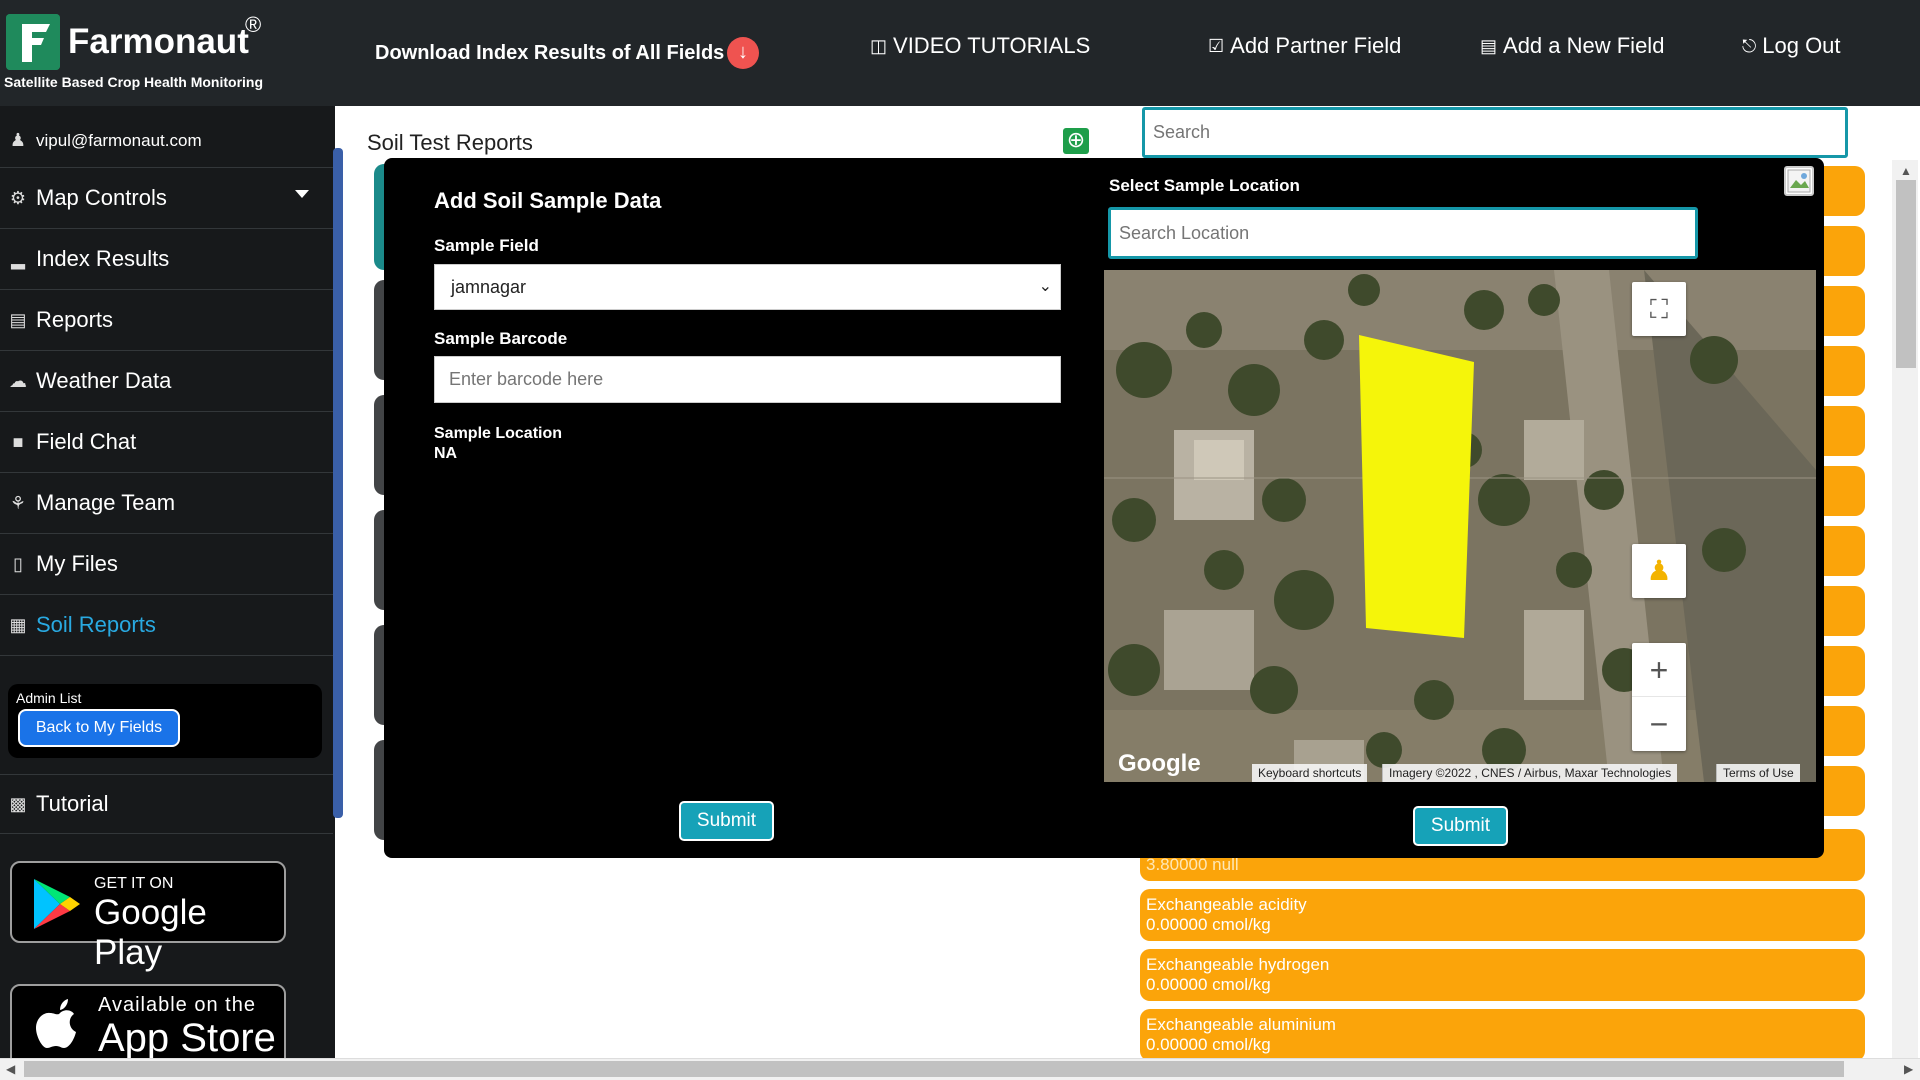 The height and width of the screenshot is (1080, 1920). I want to click on sidebar-item-label: Index Results, so click(103, 258).